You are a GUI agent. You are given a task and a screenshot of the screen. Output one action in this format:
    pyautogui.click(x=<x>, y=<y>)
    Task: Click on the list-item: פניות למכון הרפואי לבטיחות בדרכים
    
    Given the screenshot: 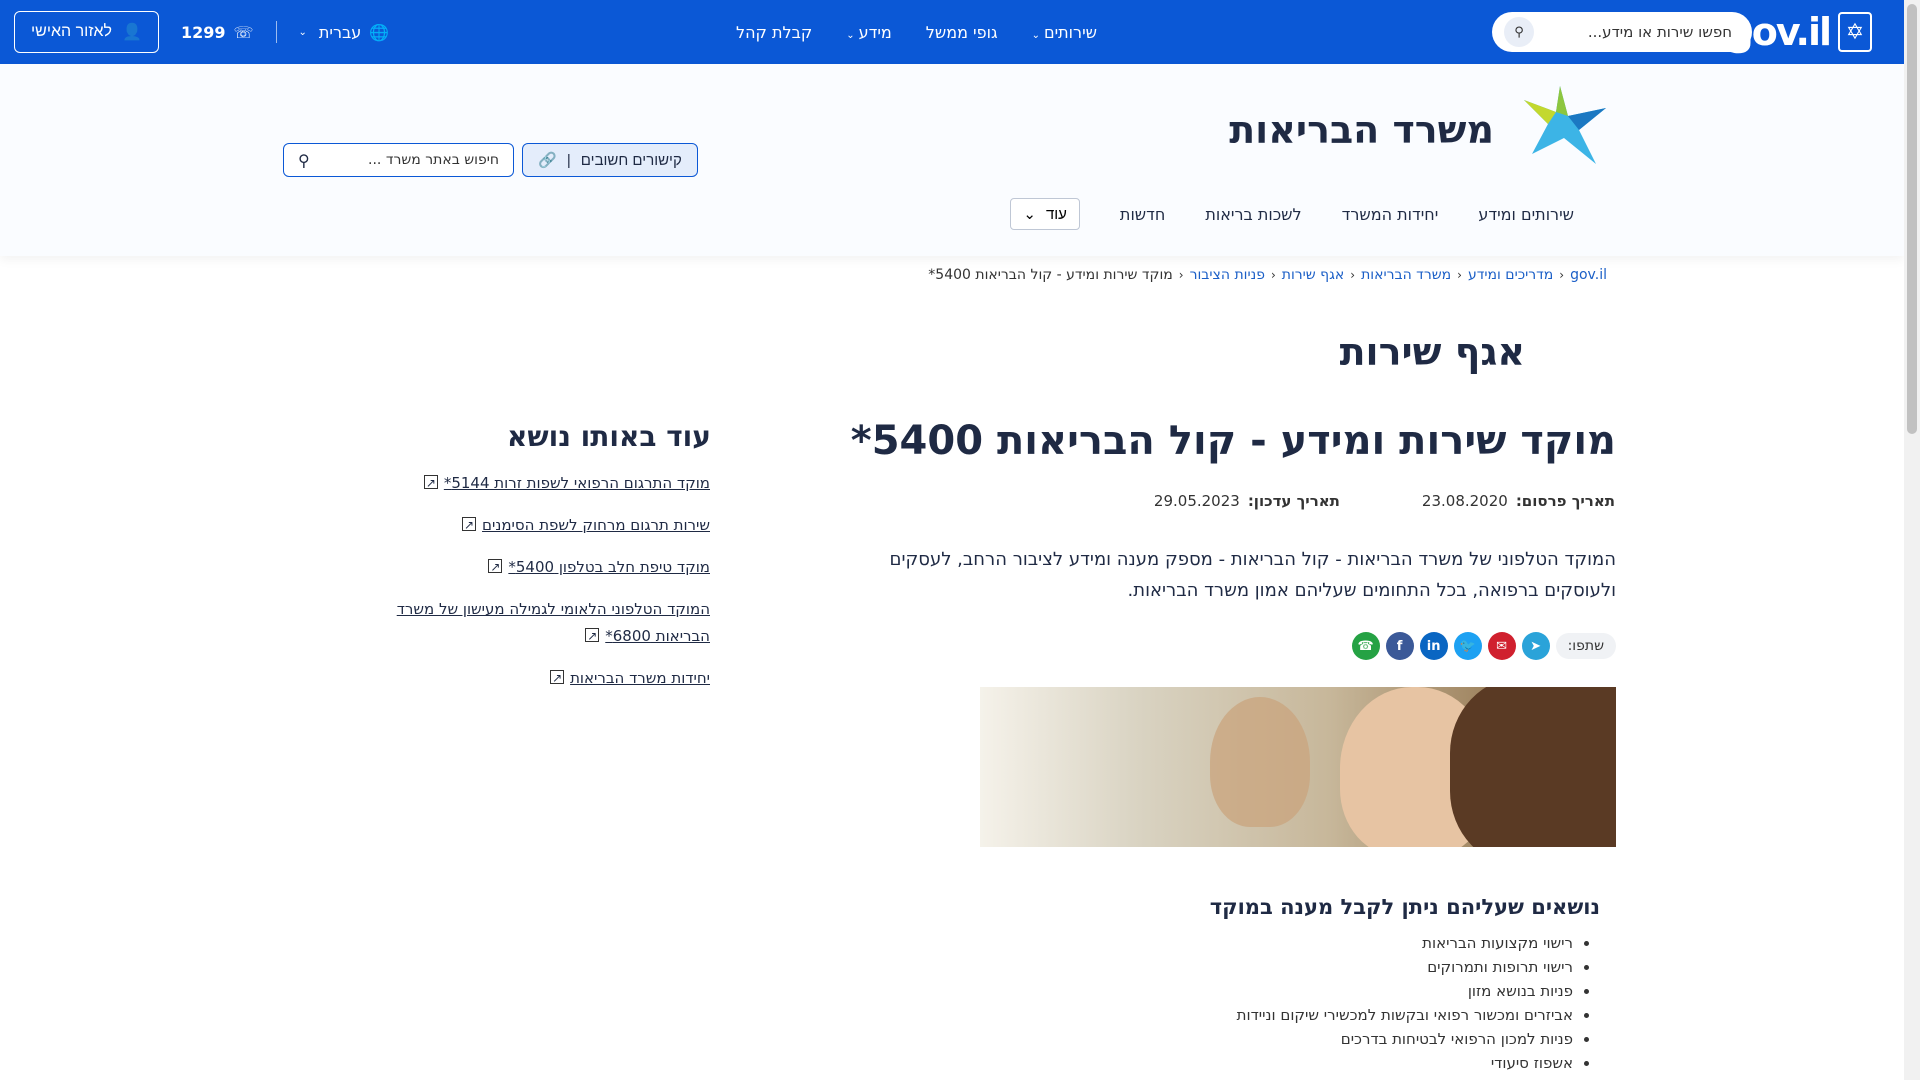 What is the action you would take?
    pyautogui.click(x=1405, y=1039)
    